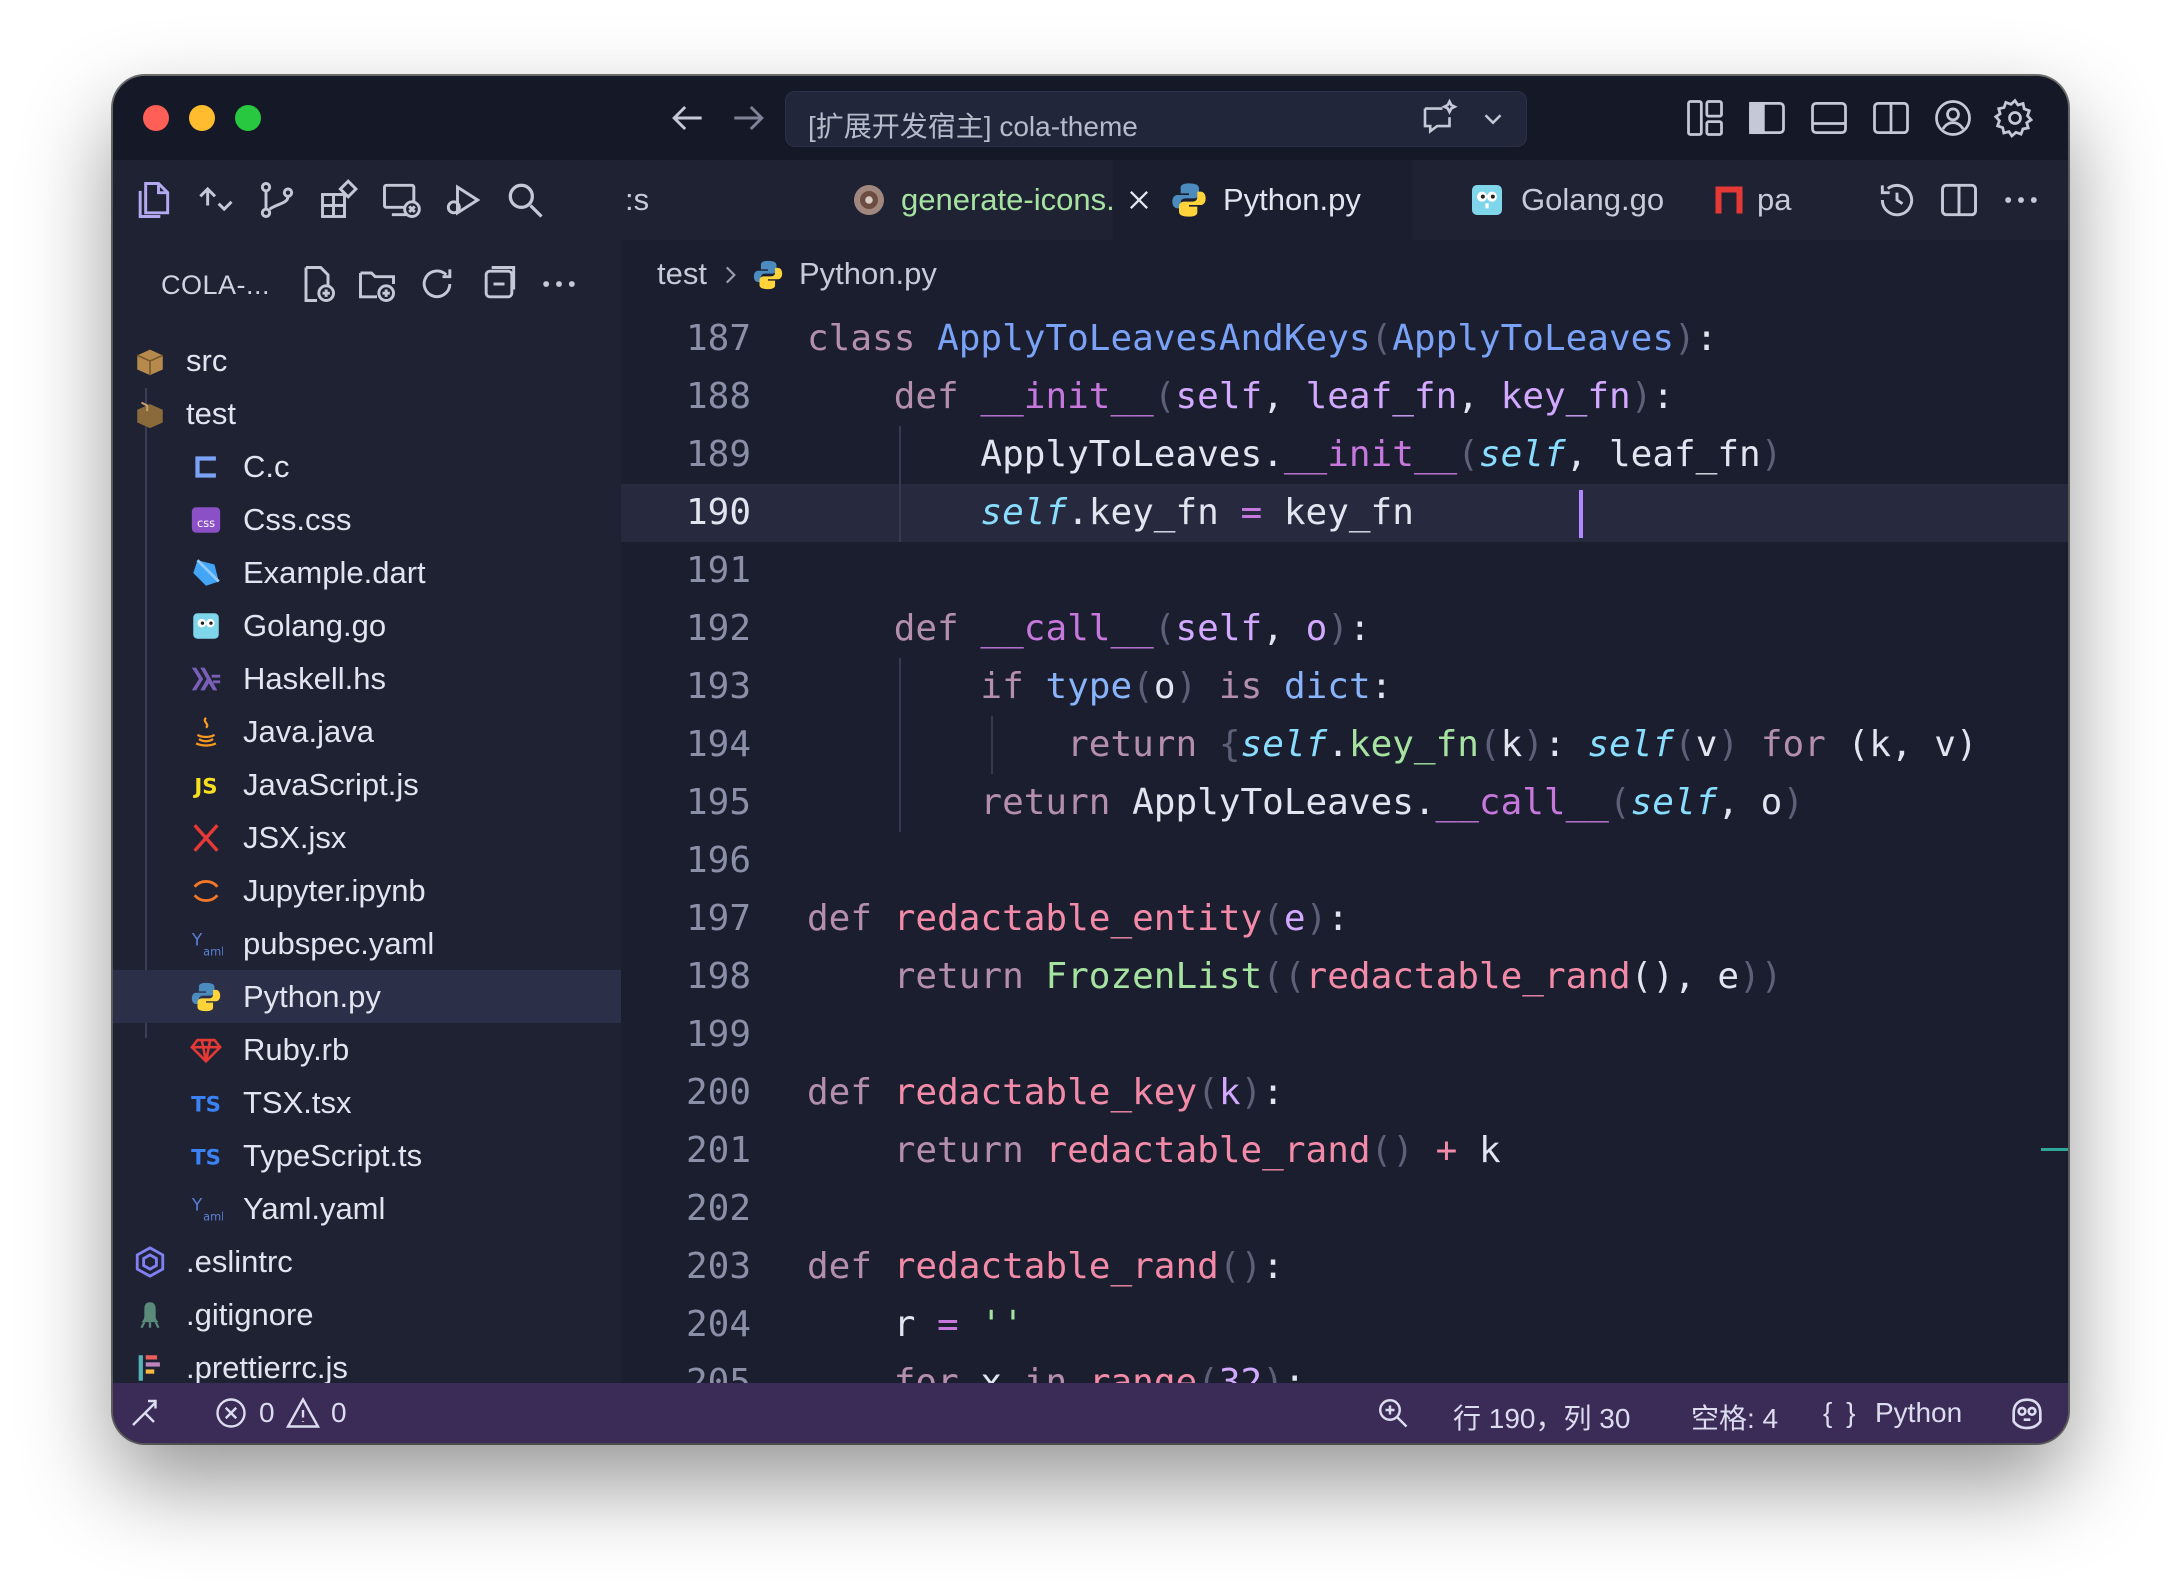 This screenshot has width=2180, height=1592. I want to click on code-line: 196, so click(1344, 861).